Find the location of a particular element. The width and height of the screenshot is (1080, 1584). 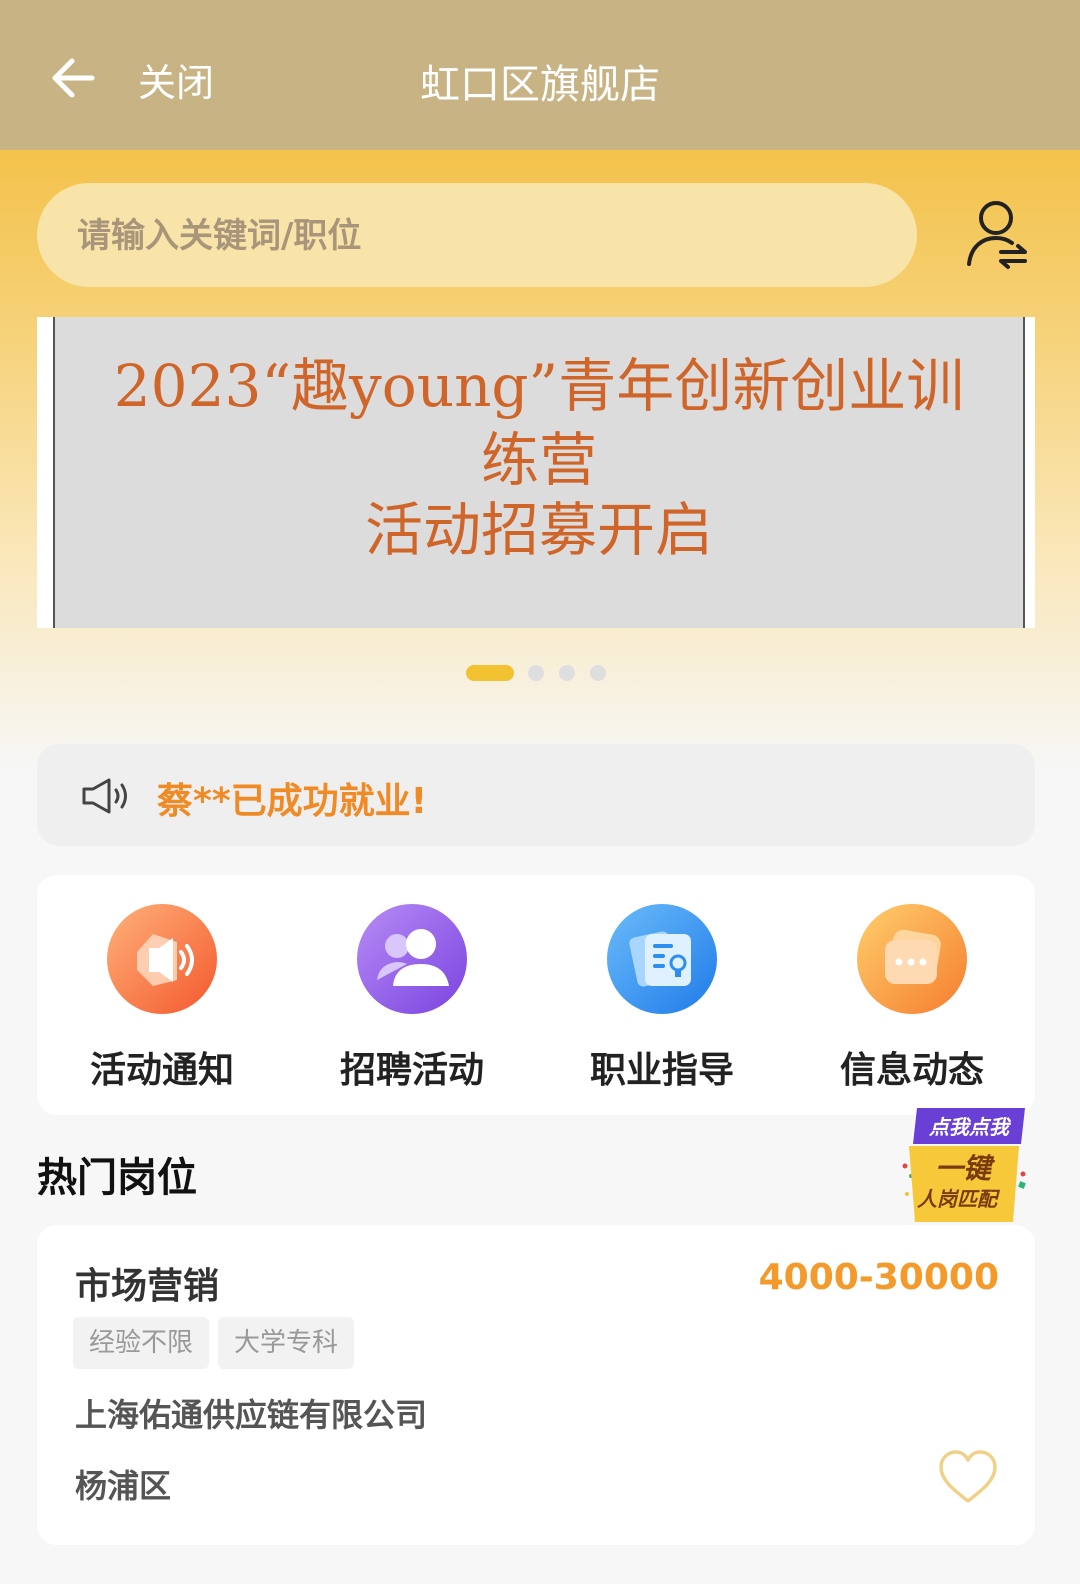

feature-menu: 活动通知 招聘活动 职业指导 信息动态 is located at coordinates (536, 995).